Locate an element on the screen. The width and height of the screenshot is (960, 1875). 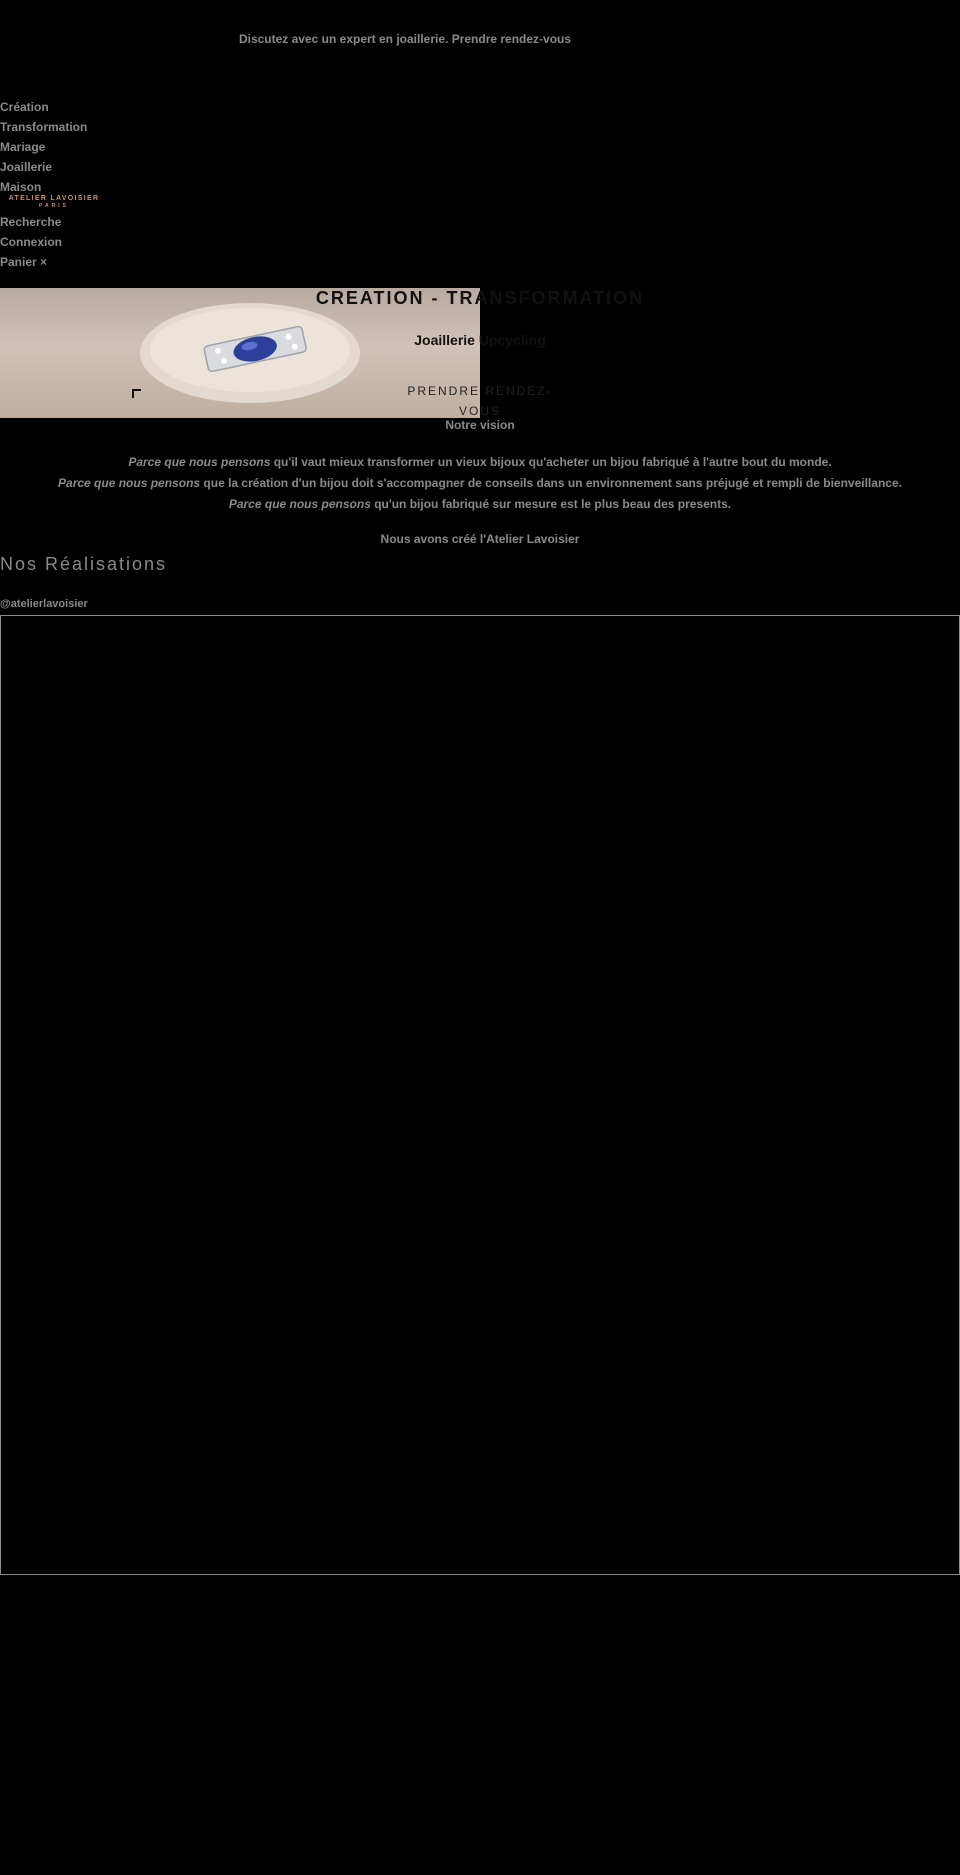
utility-nav: Recherche Connexion Panier × is located at coordinates (31, 242).